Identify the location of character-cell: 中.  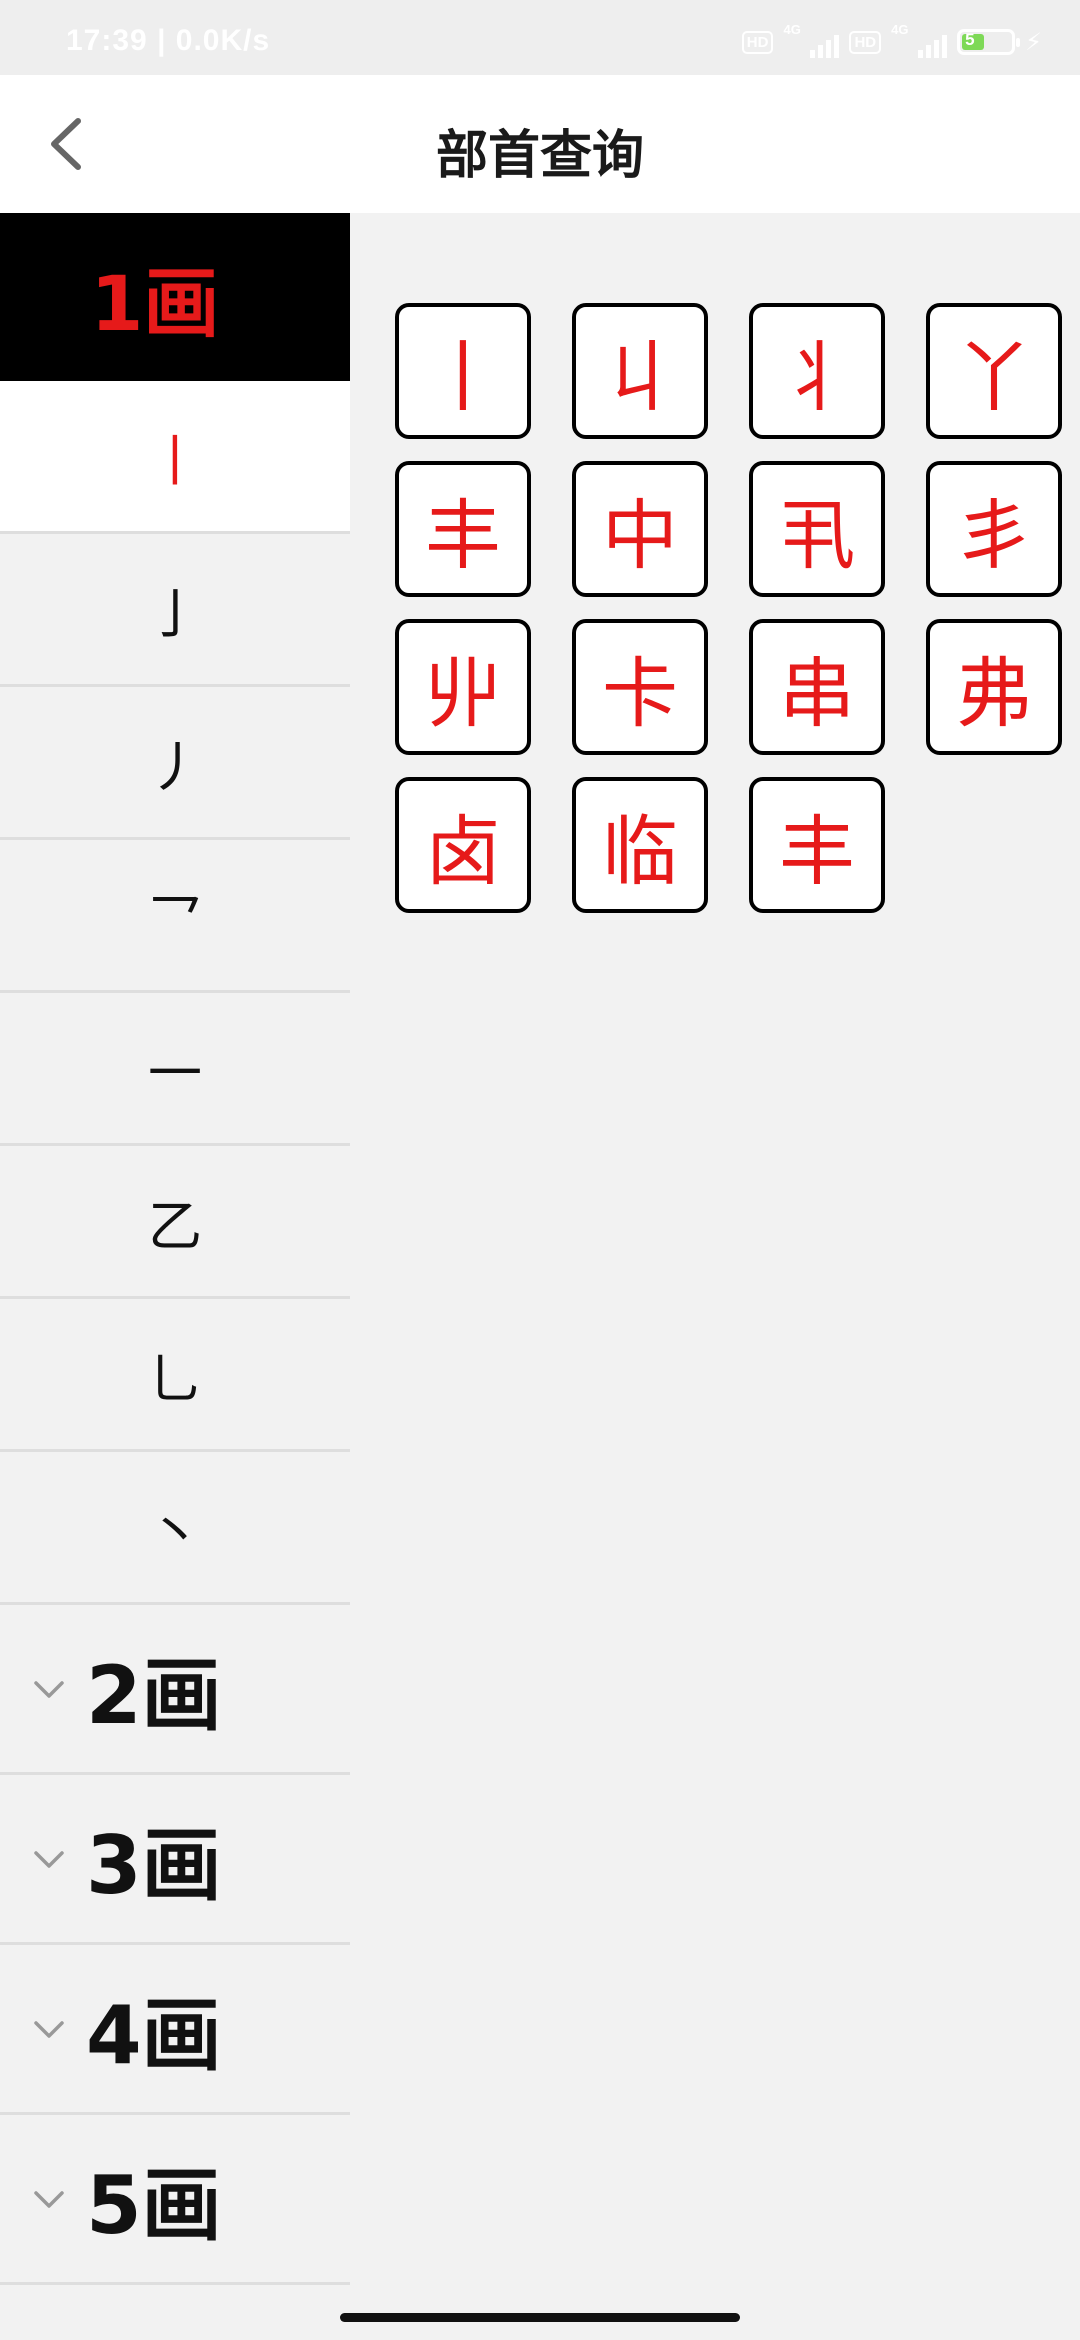
(640, 529).